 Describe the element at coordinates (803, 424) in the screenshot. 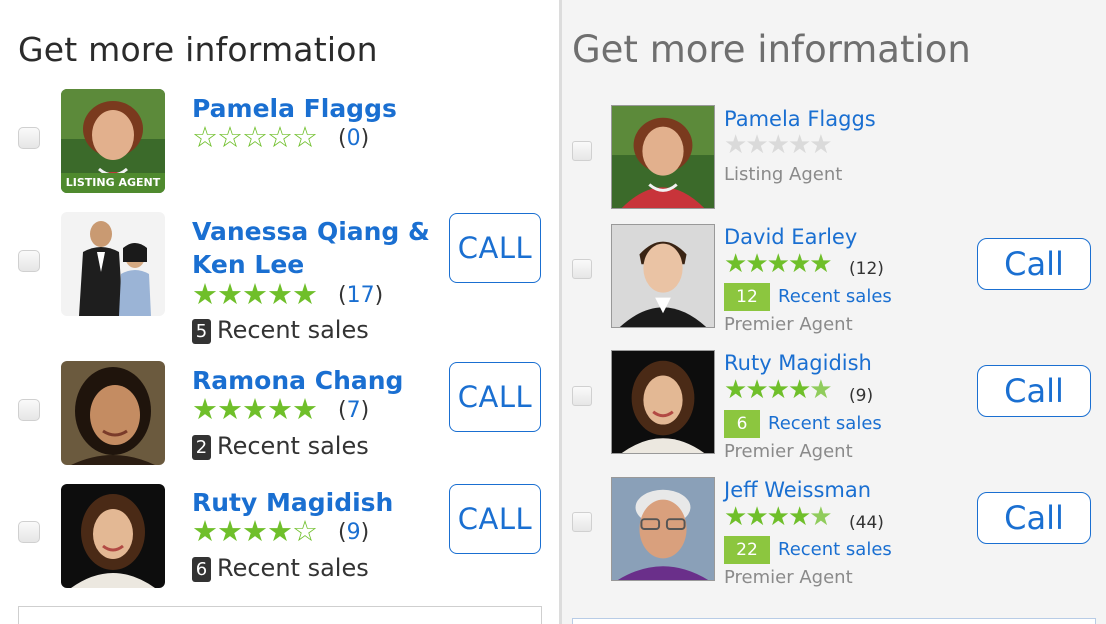

I see `recent-sales: 6 Recent sales` at that location.